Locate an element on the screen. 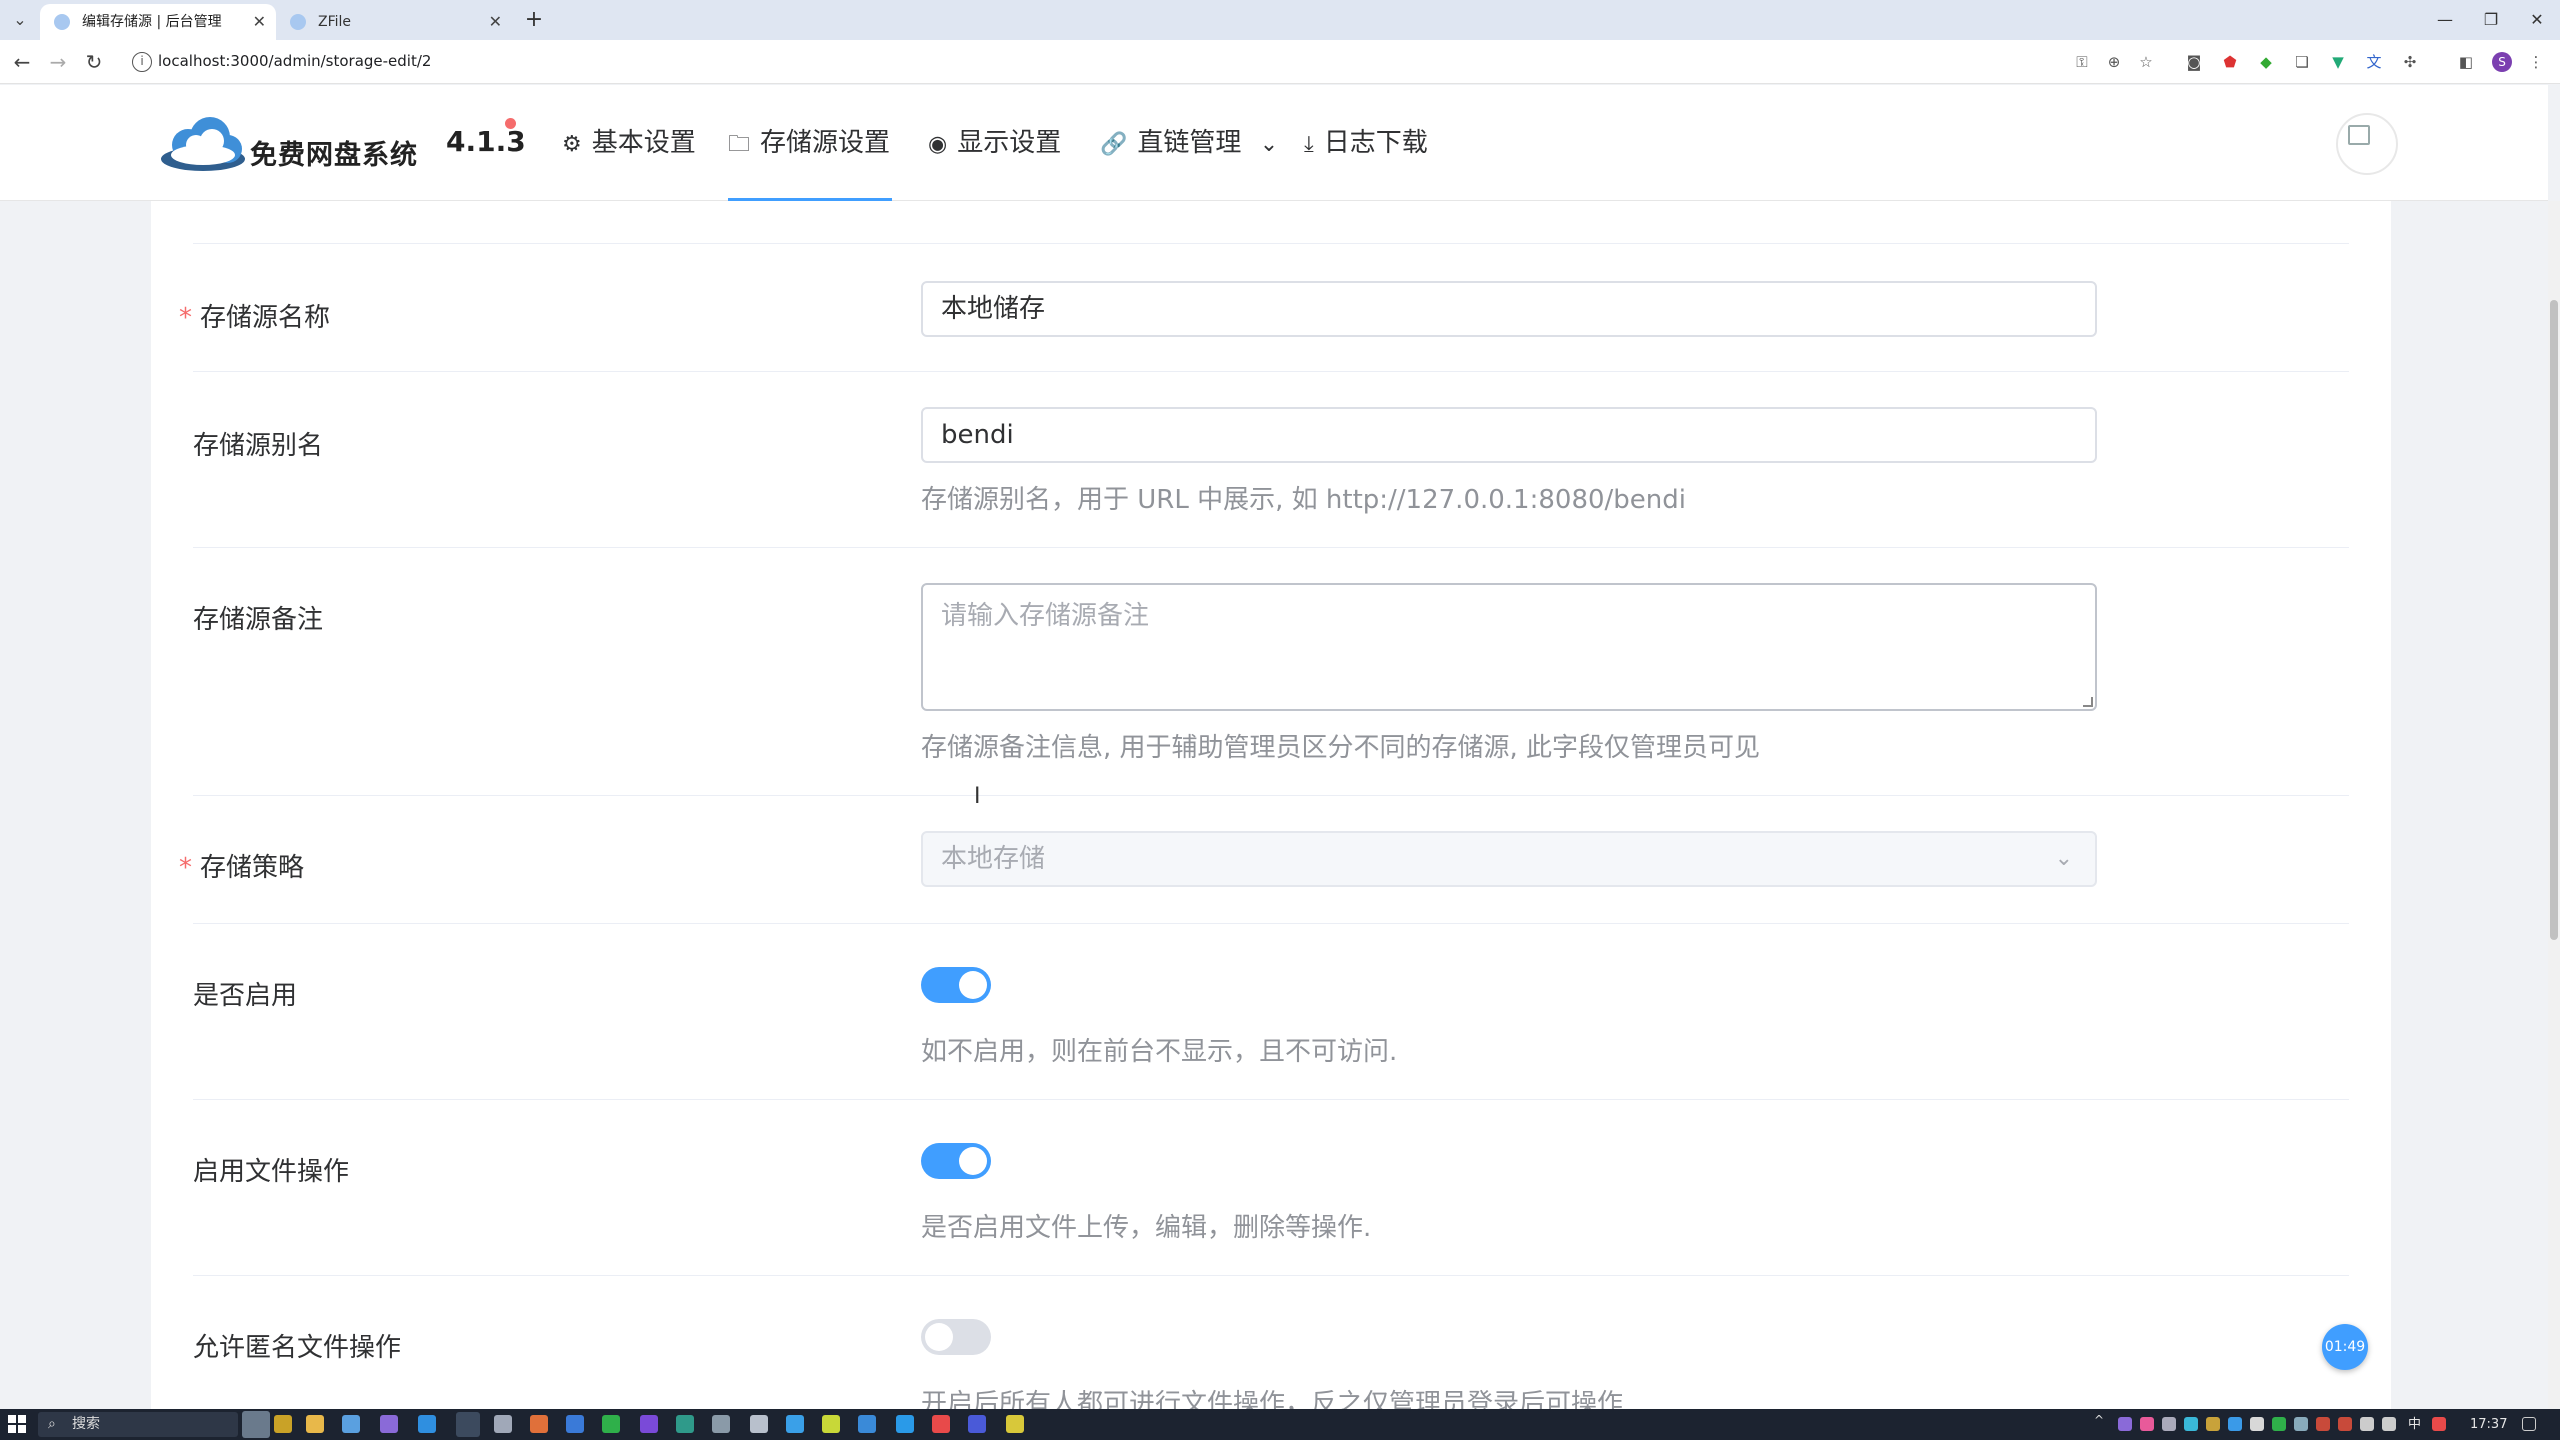  bookmark-star-icon: ☆ is located at coordinates (2146, 62).